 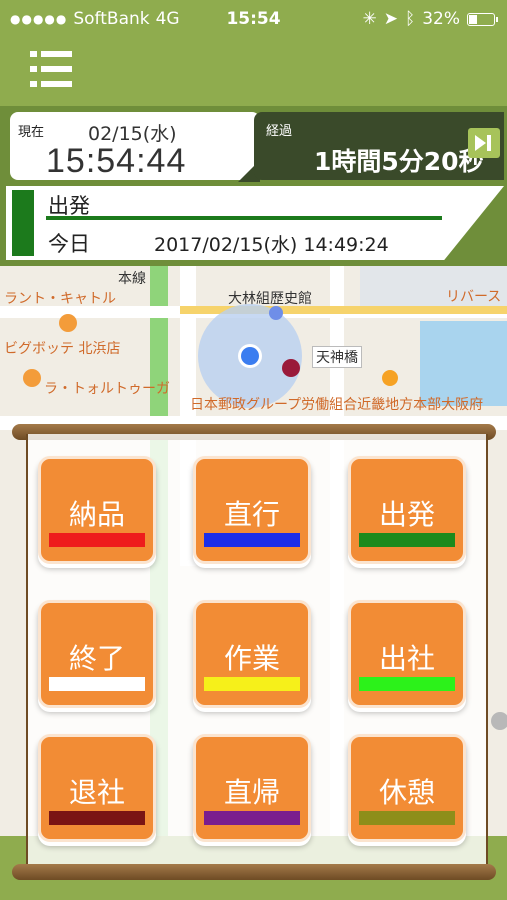 I want to click on action-label: 納品, so click(x=96, y=514).